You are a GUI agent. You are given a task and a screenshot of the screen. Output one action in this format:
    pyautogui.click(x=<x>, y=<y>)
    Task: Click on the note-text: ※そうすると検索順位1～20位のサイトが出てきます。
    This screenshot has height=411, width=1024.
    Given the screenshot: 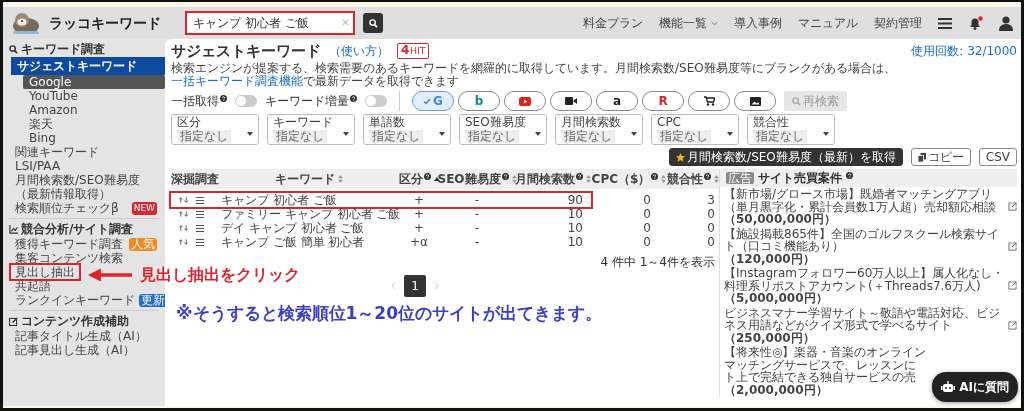 What is the action you would take?
    pyautogui.click(x=389, y=313)
    